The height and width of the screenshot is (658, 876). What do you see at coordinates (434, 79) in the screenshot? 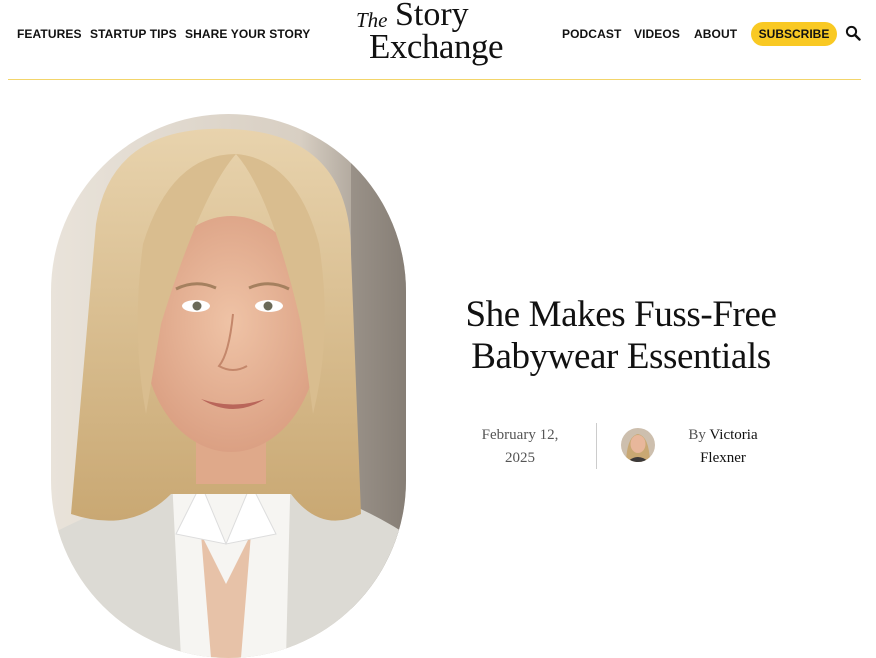
I see `header-divider` at bounding box center [434, 79].